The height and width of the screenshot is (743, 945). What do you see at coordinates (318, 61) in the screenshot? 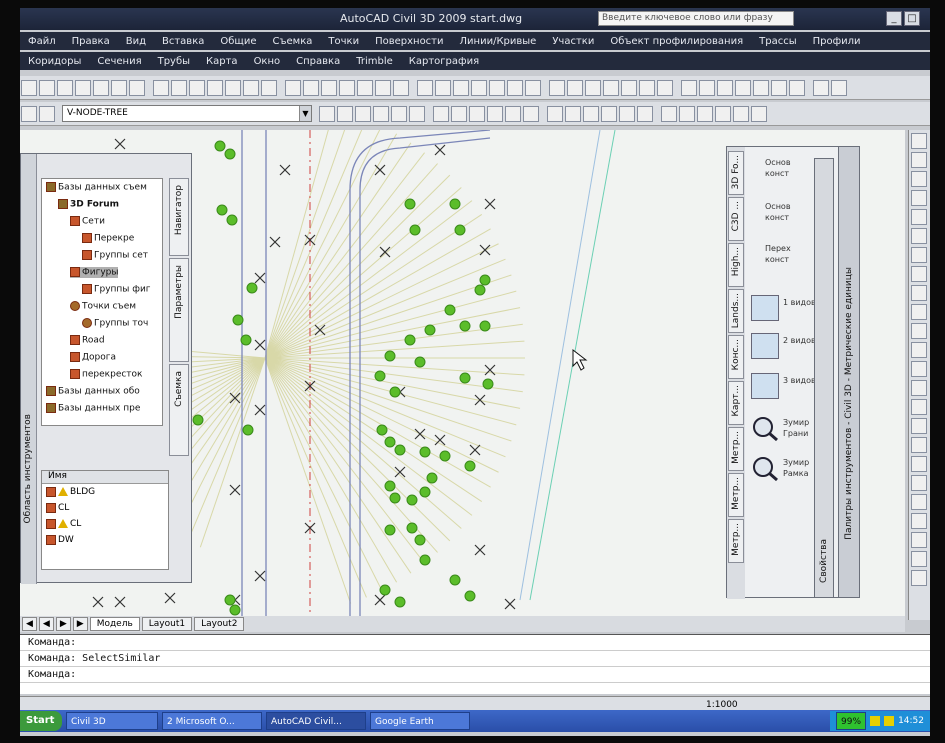
I see `menu-item: Справка` at bounding box center [318, 61].